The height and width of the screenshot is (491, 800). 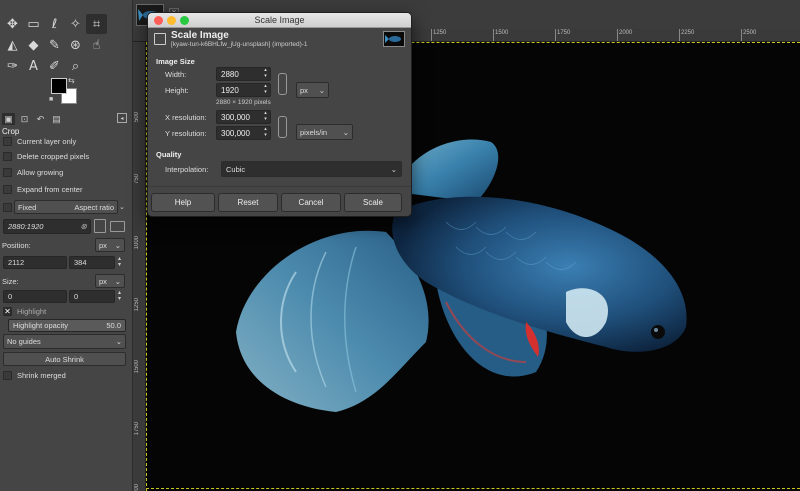 I want to click on highlight-option: ✕ Highlight, so click(x=24, y=311).